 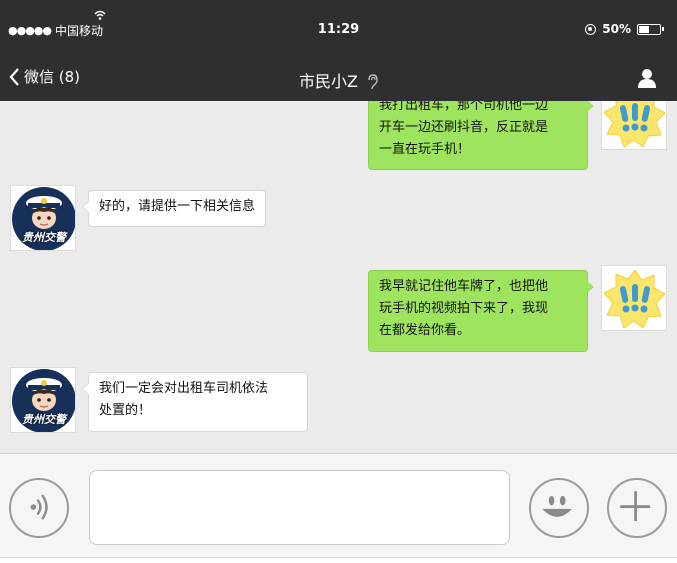 I want to click on battery-percent: 50%, so click(x=616, y=29).